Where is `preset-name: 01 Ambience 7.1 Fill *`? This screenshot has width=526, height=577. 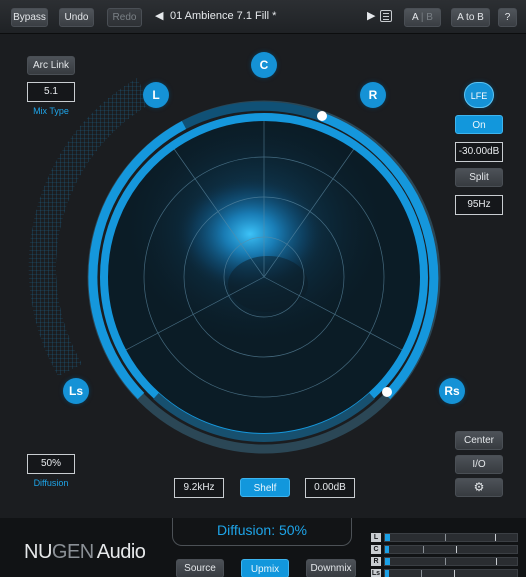
preset-name: 01 Ambience 7.1 Fill * is located at coordinates (223, 16).